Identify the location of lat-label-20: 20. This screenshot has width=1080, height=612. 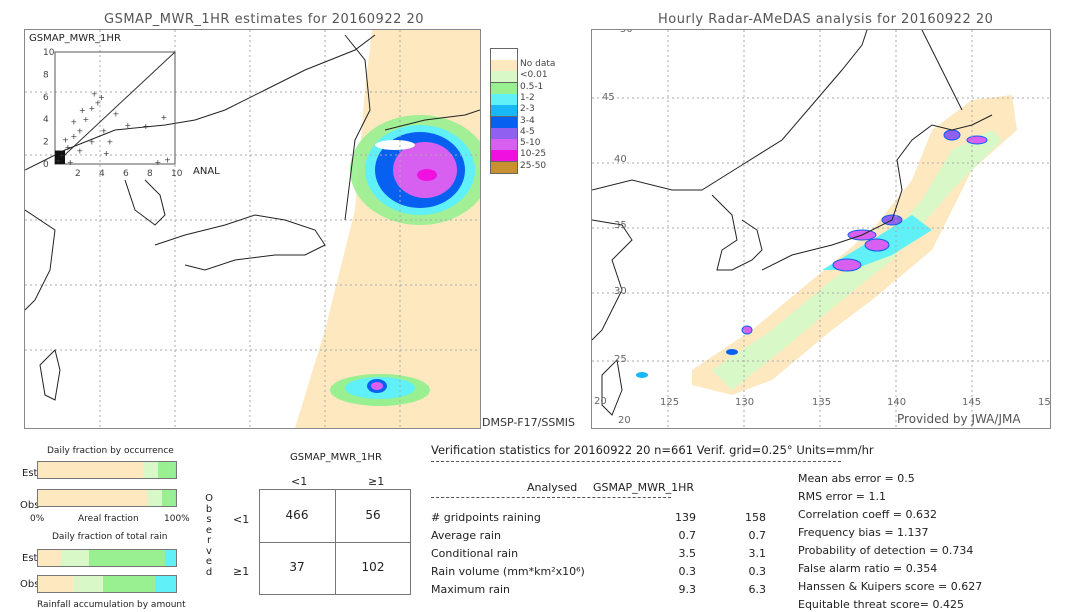
(600, 401).